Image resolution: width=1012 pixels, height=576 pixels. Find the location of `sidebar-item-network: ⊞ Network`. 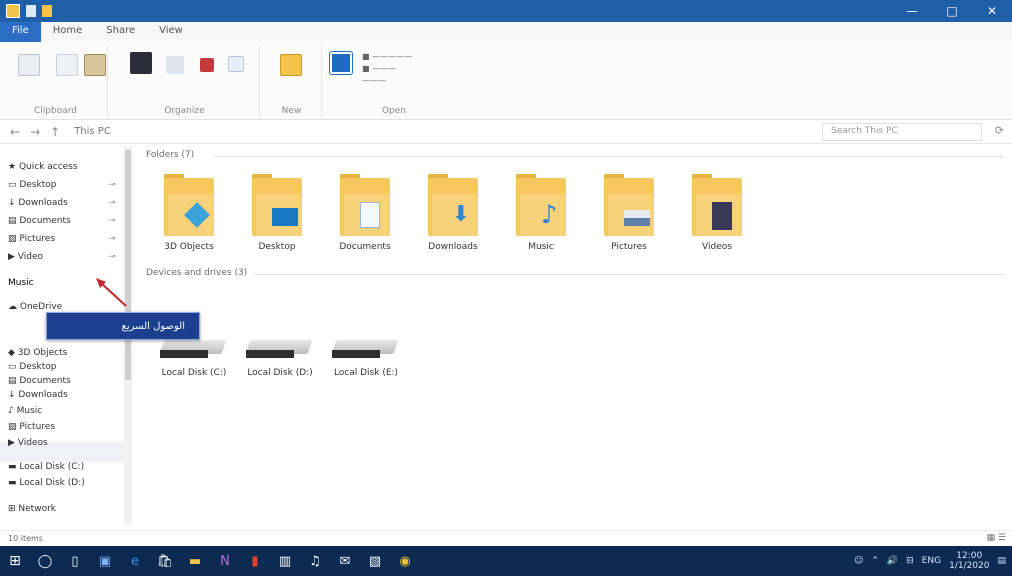

sidebar-item-network: ⊞ Network is located at coordinates (32, 509).